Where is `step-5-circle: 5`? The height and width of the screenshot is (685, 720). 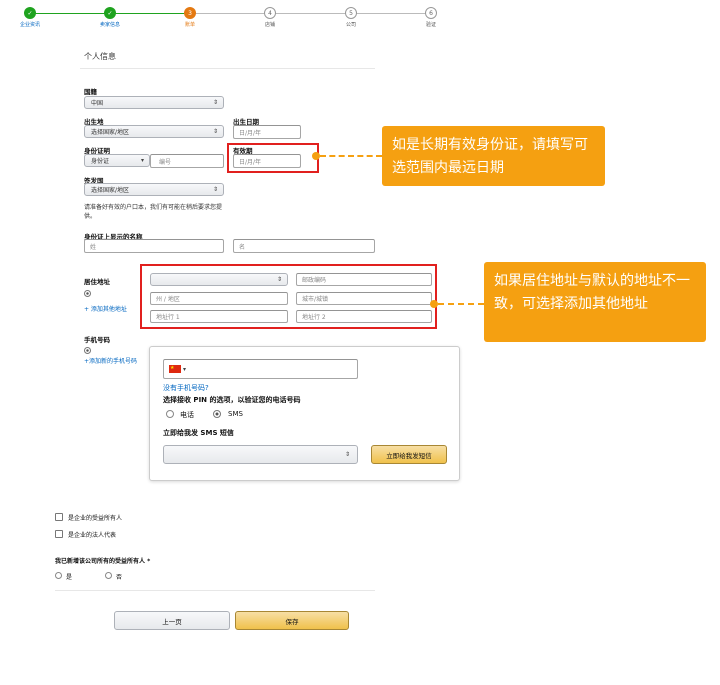 step-5-circle: 5 is located at coordinates (351, 13).